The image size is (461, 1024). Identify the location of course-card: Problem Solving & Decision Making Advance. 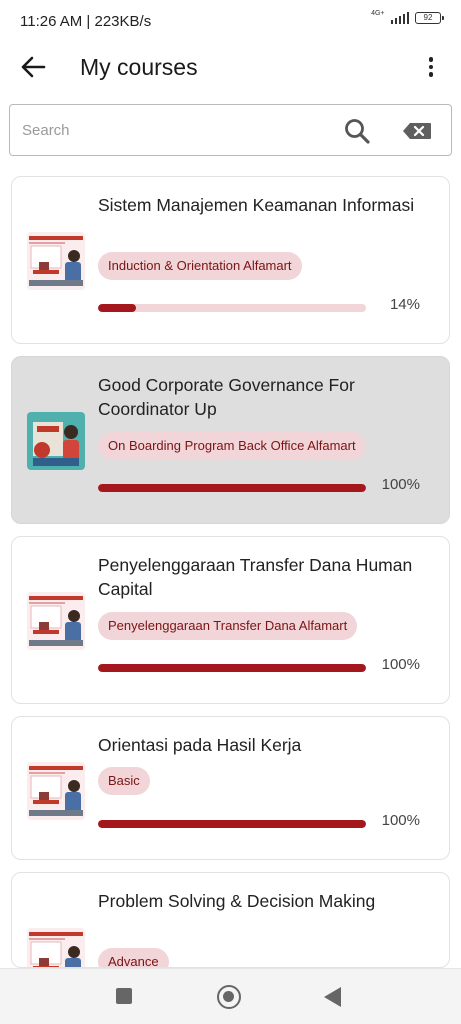
(230, 920).